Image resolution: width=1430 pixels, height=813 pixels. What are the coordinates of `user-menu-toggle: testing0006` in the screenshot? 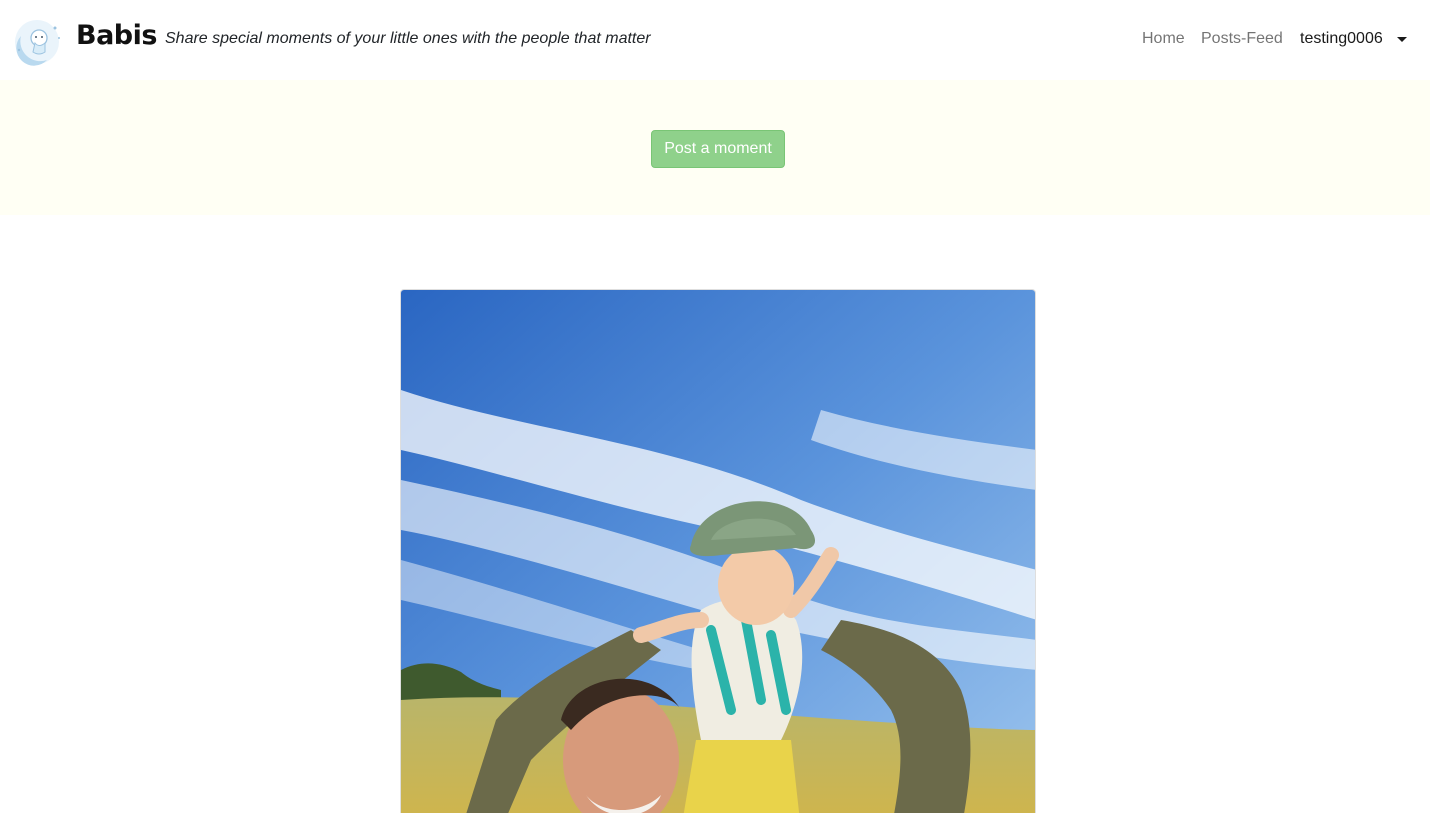 It's located at (1341, 39).